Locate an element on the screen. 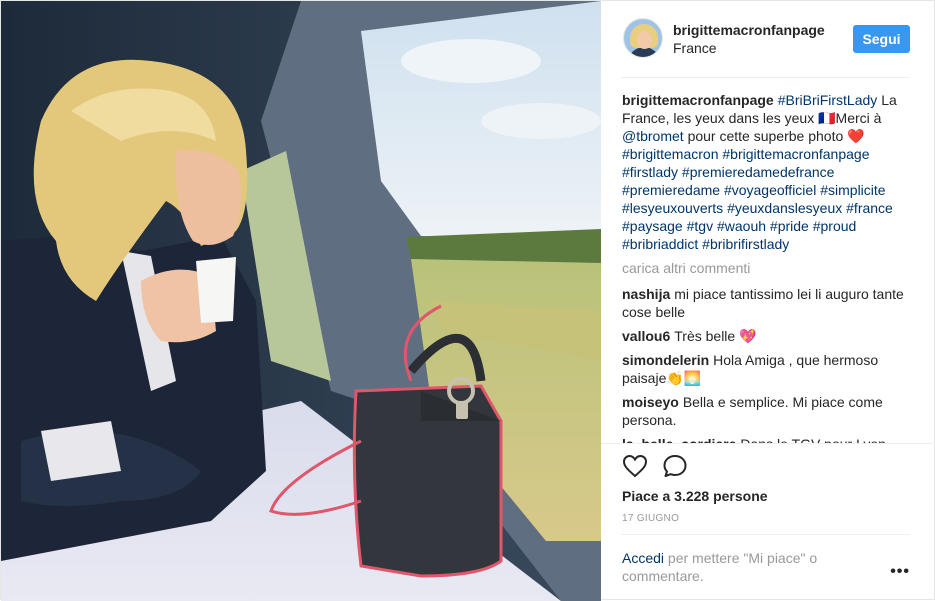 The width and height of the screenshot is (935, 601). comment-item: vallou6 Très belle 💖 is located at coordinates (767, 336).